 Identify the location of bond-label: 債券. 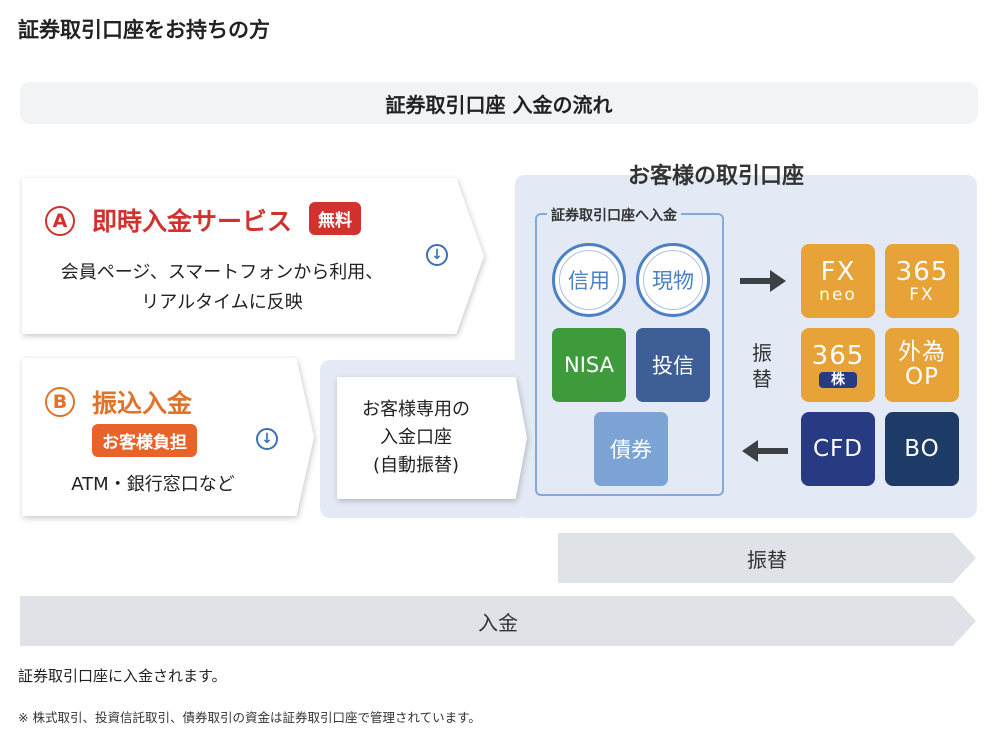
(631, 450).